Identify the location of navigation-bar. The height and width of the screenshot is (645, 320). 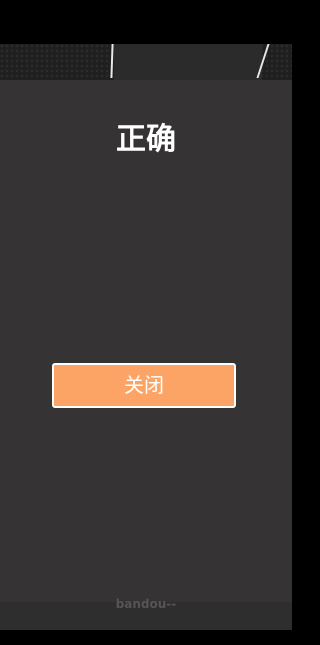
(146, 637).